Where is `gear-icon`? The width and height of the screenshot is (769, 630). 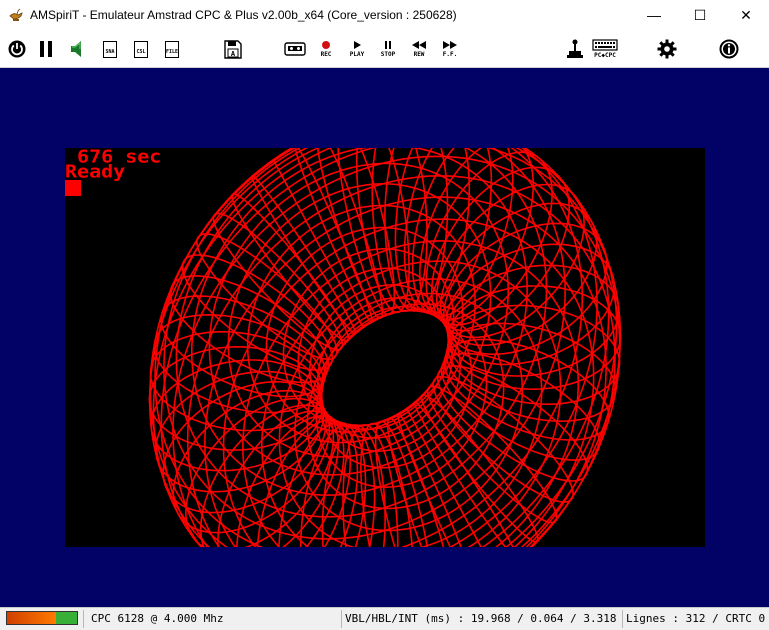
gear-icon is located at coordinates (667, 49).